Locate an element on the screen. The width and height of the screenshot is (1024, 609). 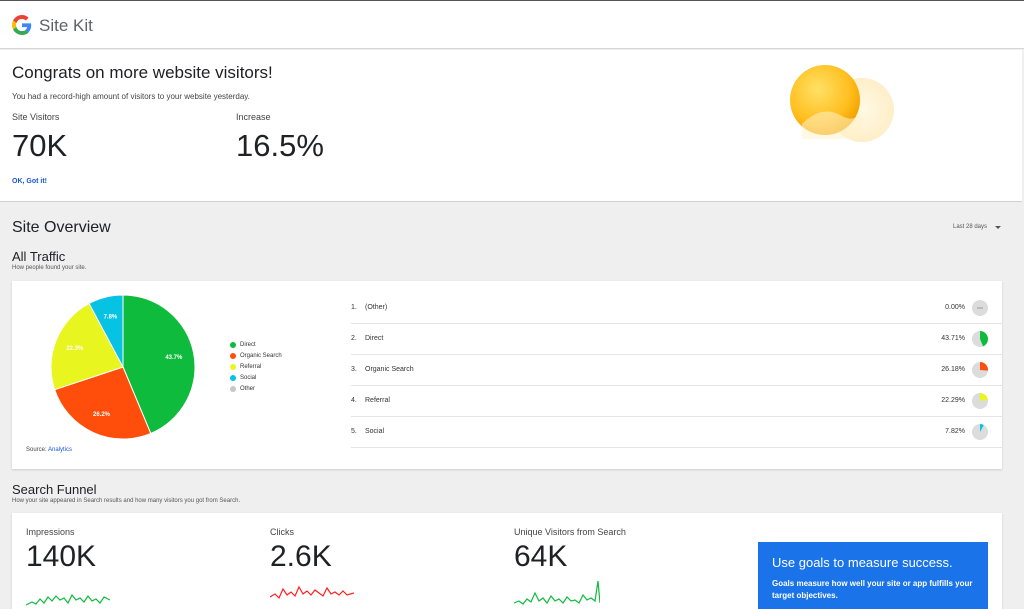
traffic-table-row: 3. Organic Search 26.18% is located at coordinates (677, 370).